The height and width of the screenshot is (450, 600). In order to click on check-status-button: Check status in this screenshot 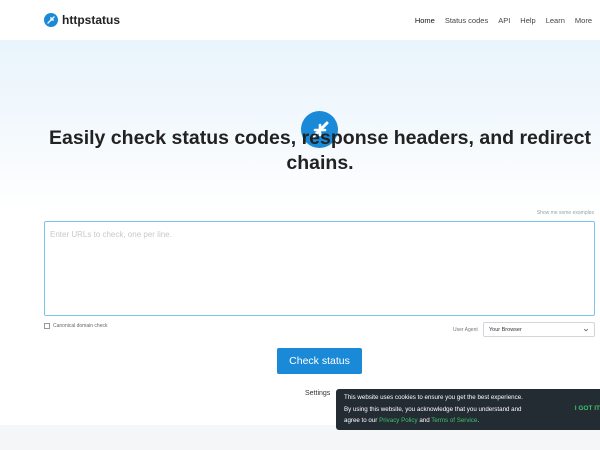, I will do `click(319, 361)`.